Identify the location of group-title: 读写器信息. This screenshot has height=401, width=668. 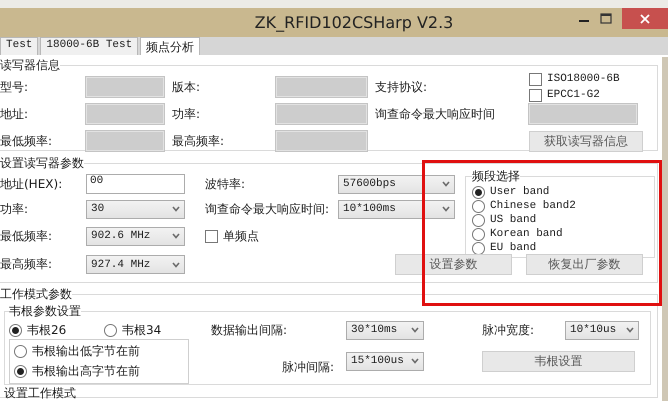
(30, 65).